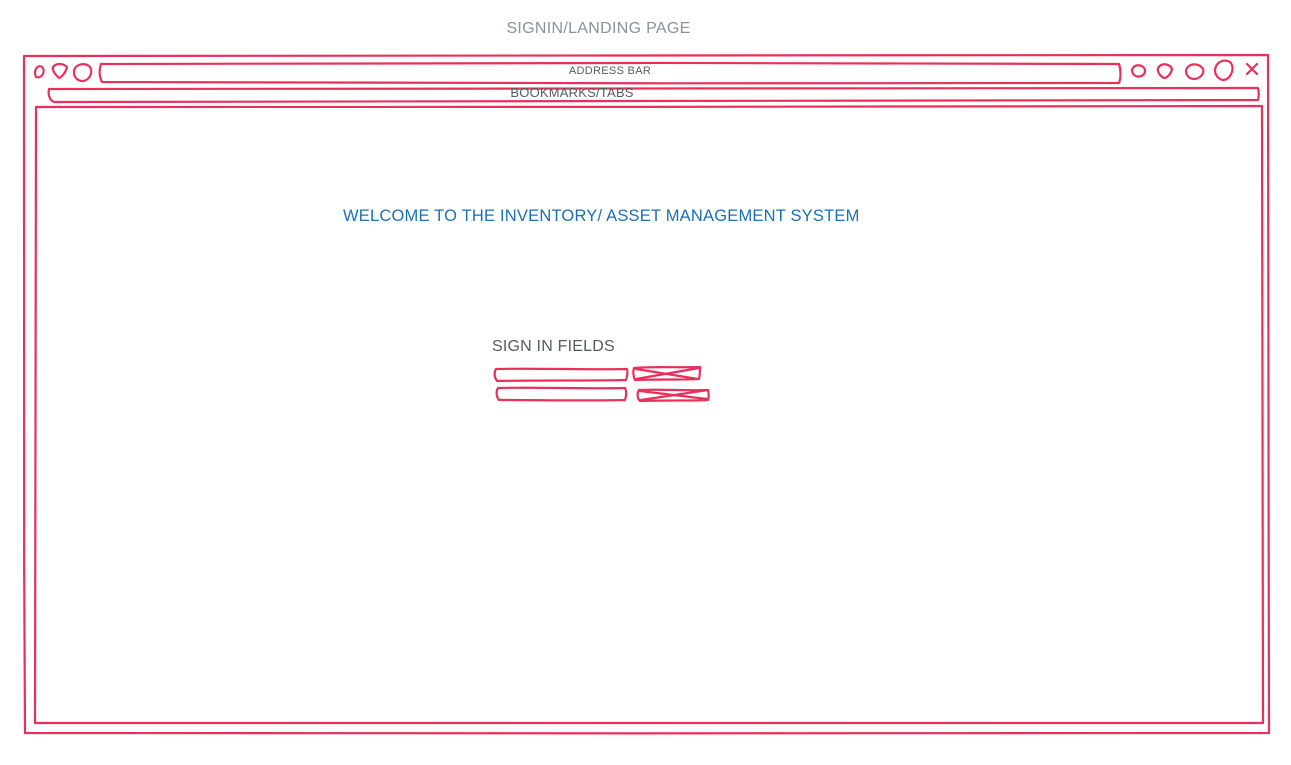  I want to click on signin-fields-label: SIGN IN FIELDS, so click(553, 346).